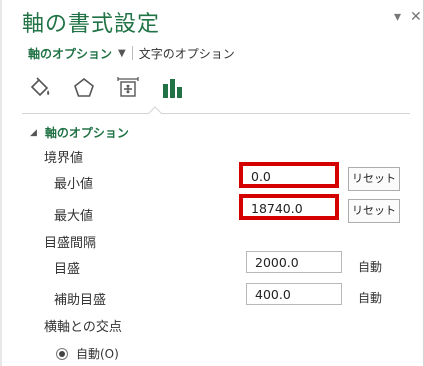 The height and width of the screenshot is (366, 424). What do you see at coordinates (106, 88) in the screenshot?
I see `category-icon-bar` at bounding box center [106, 88].